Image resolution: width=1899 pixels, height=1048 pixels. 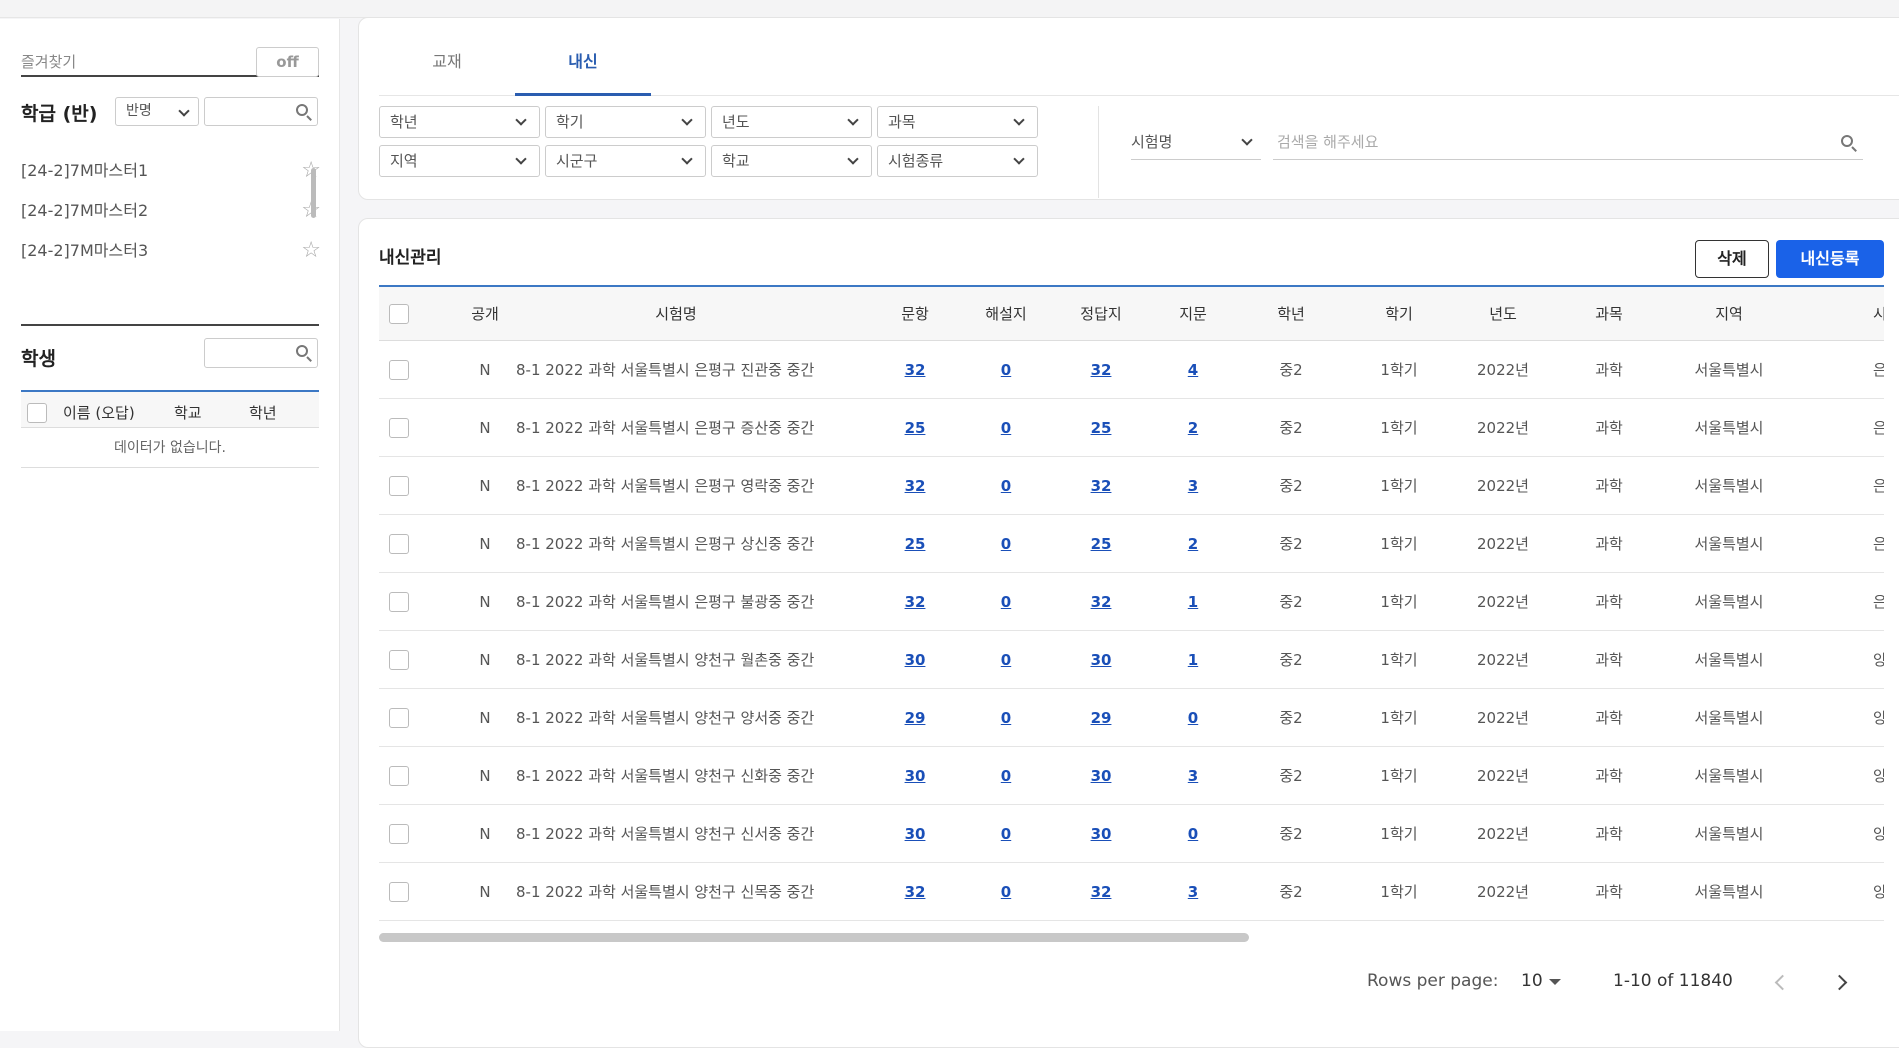 I want to click on semester-select: 학기, so click(x=625, y=122).